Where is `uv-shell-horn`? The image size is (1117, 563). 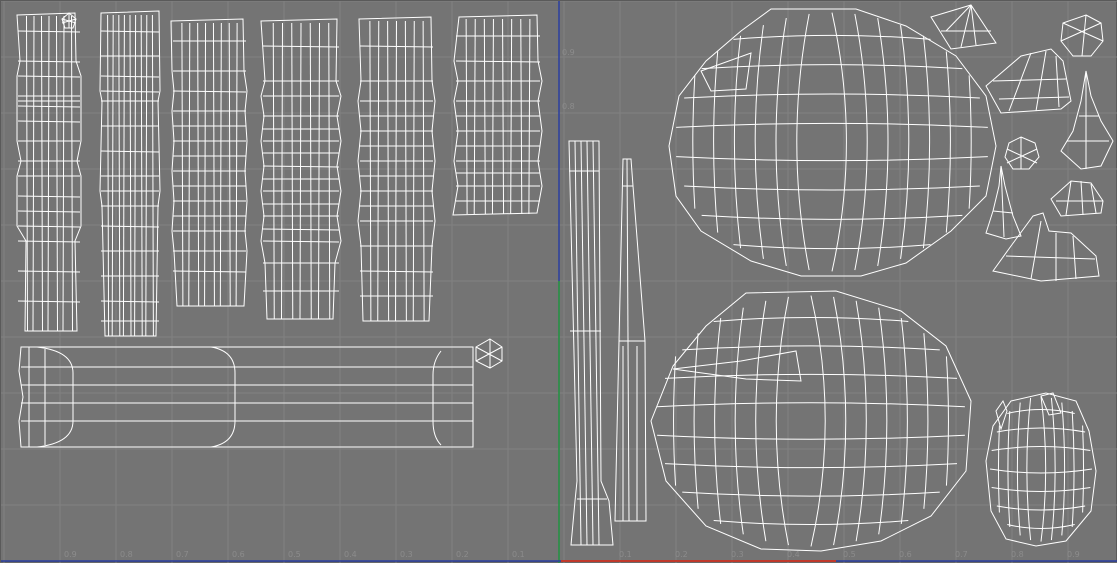
uv-shell-horn is located at coordinates (1003, 202).